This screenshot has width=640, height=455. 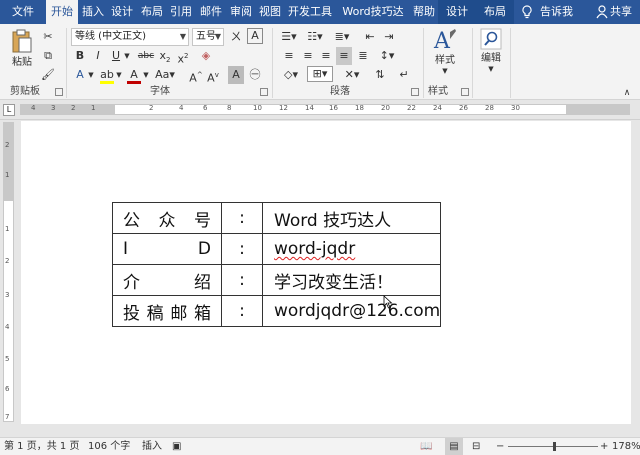 I want to click on justify-icon: ≡, so click(x=344, y=56).